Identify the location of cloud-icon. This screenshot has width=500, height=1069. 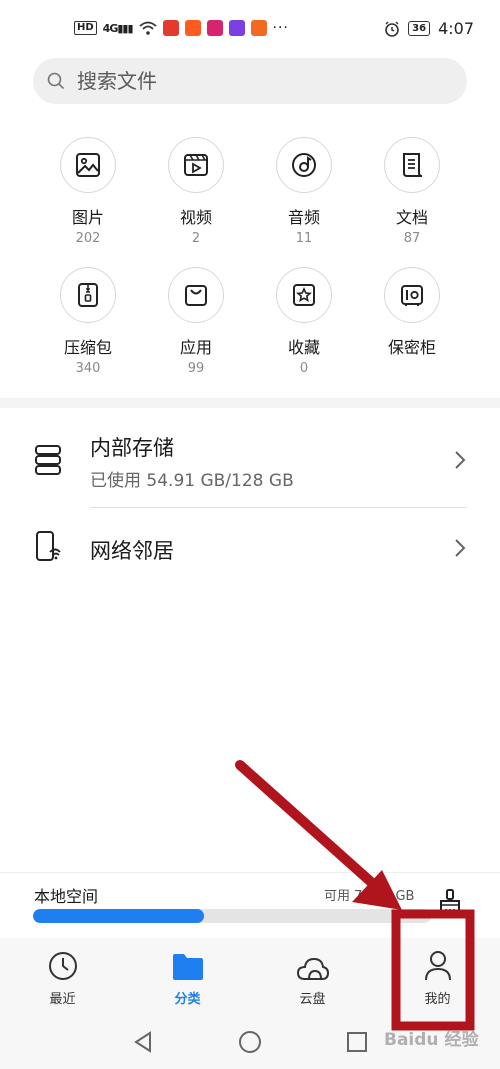
(312, 968).